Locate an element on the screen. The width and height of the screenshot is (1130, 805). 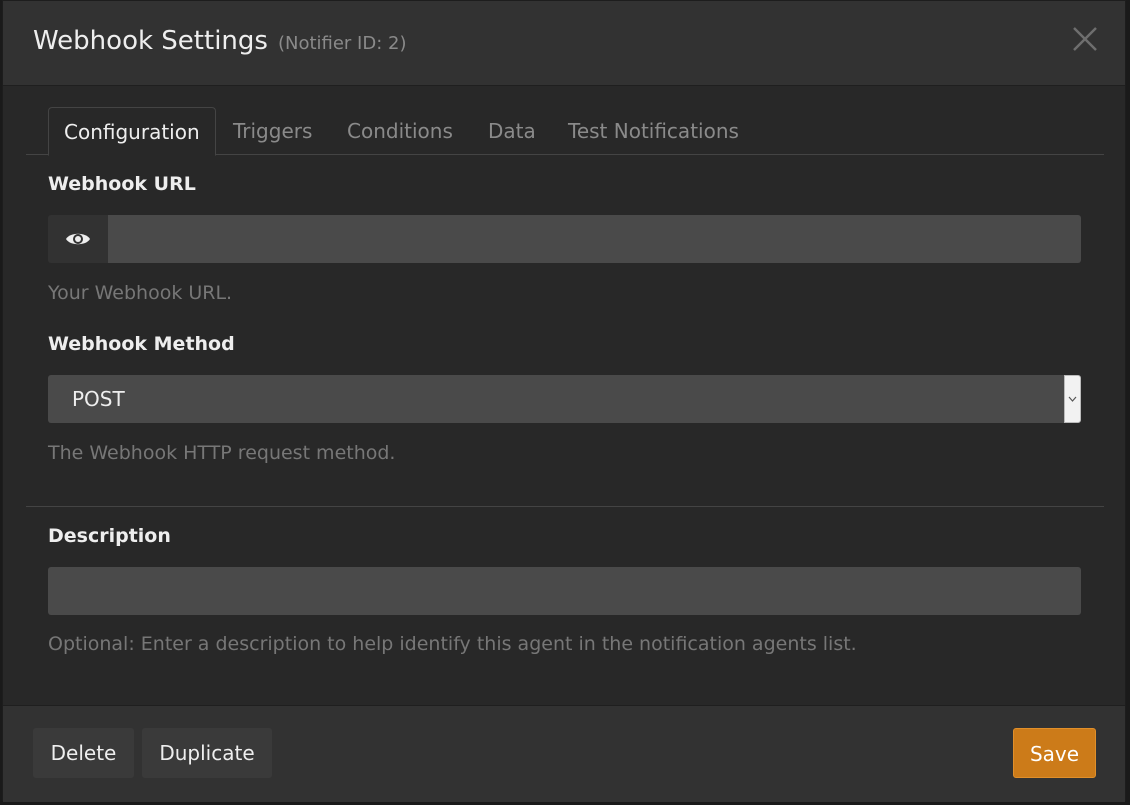
description-label: Description is located at coordinates (109, 536).